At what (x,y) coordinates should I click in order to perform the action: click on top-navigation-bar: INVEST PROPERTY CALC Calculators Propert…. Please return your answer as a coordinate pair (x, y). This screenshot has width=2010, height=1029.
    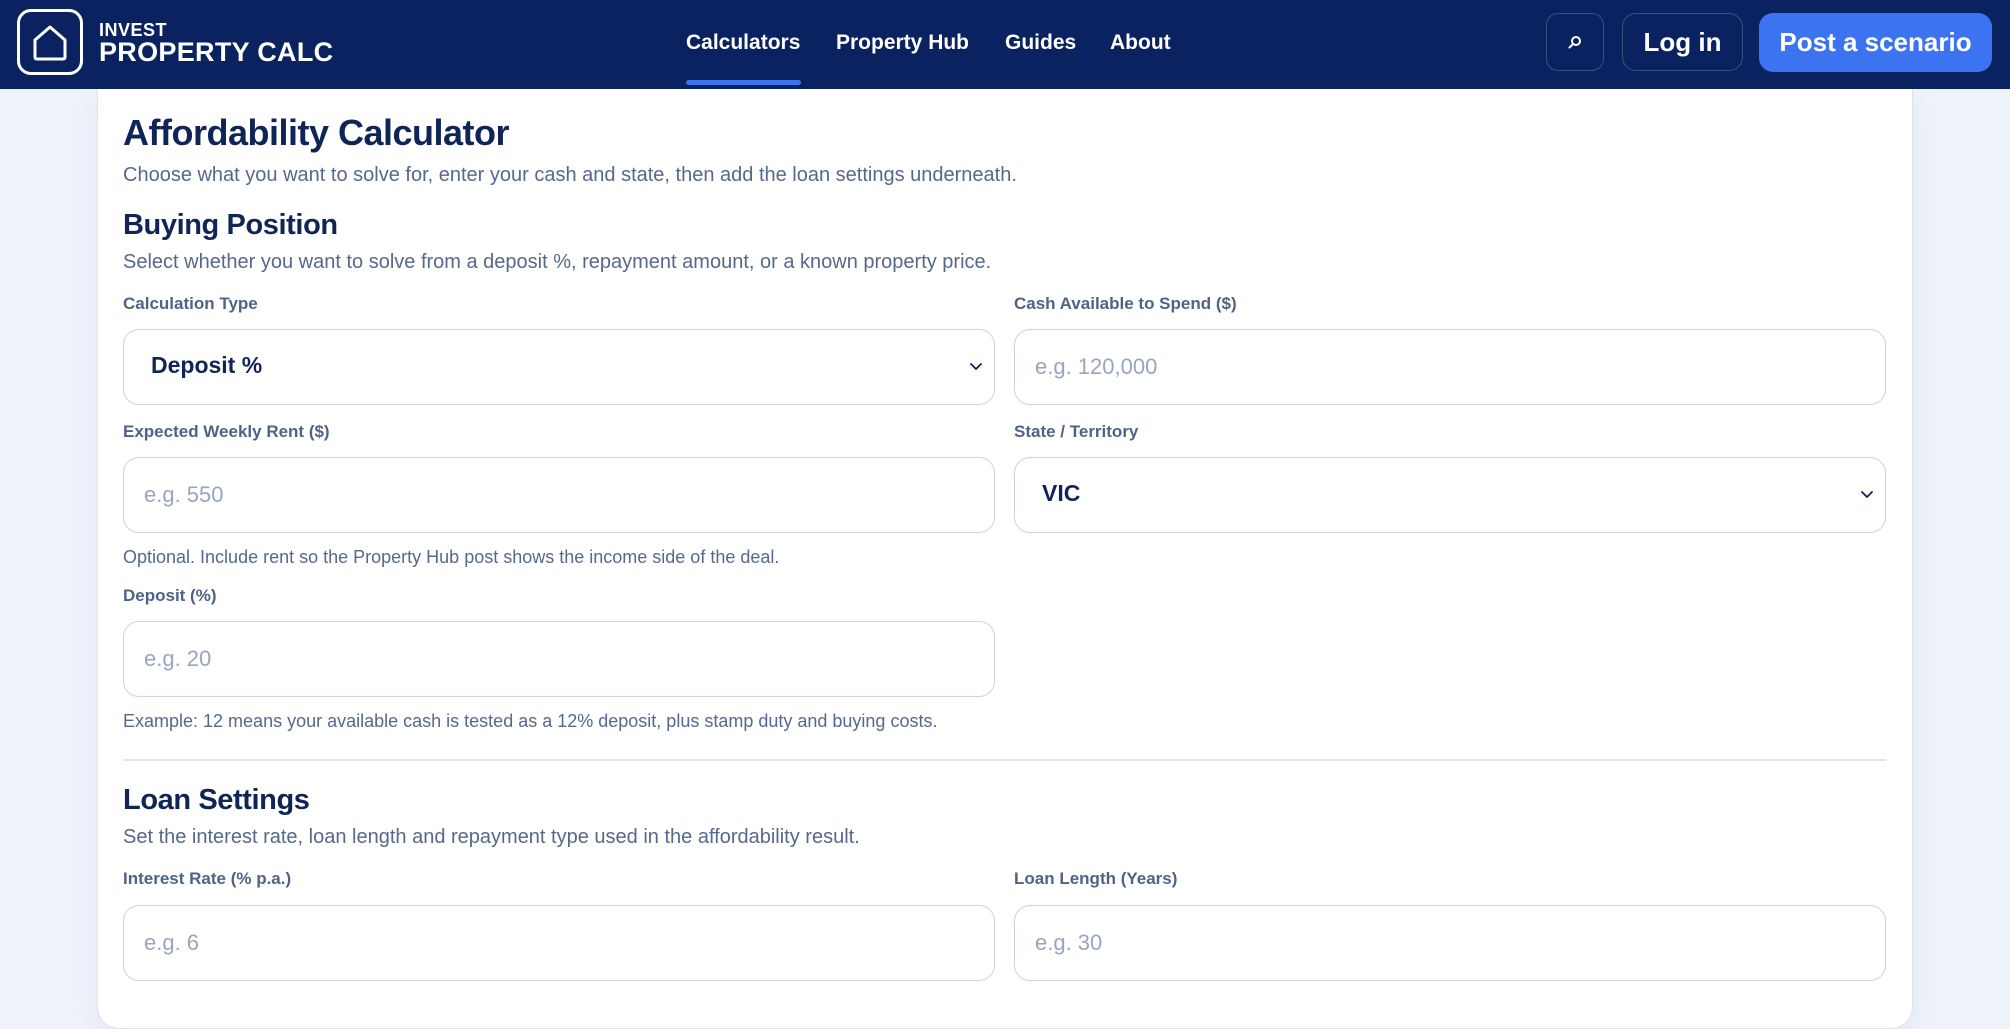
    Looking at the image, I should click on (1005, 44).